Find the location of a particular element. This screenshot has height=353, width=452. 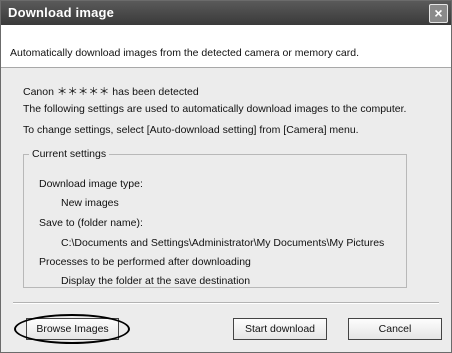

download-type-label: Download image type: is located at coordinates (91, 184).